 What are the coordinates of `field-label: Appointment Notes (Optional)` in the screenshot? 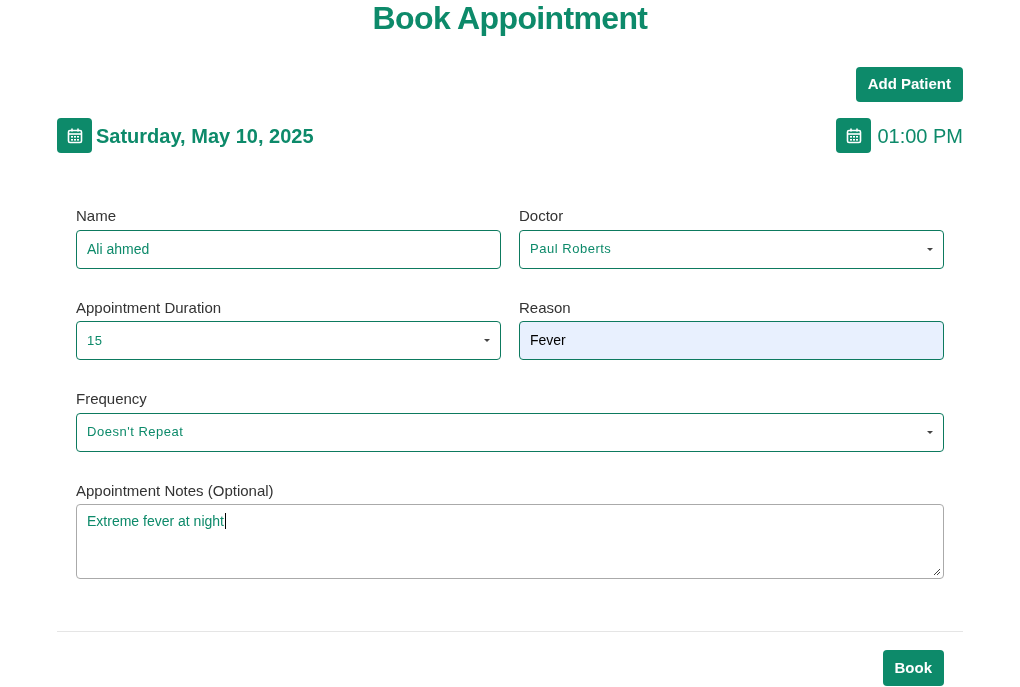 It's located at (175, 490).